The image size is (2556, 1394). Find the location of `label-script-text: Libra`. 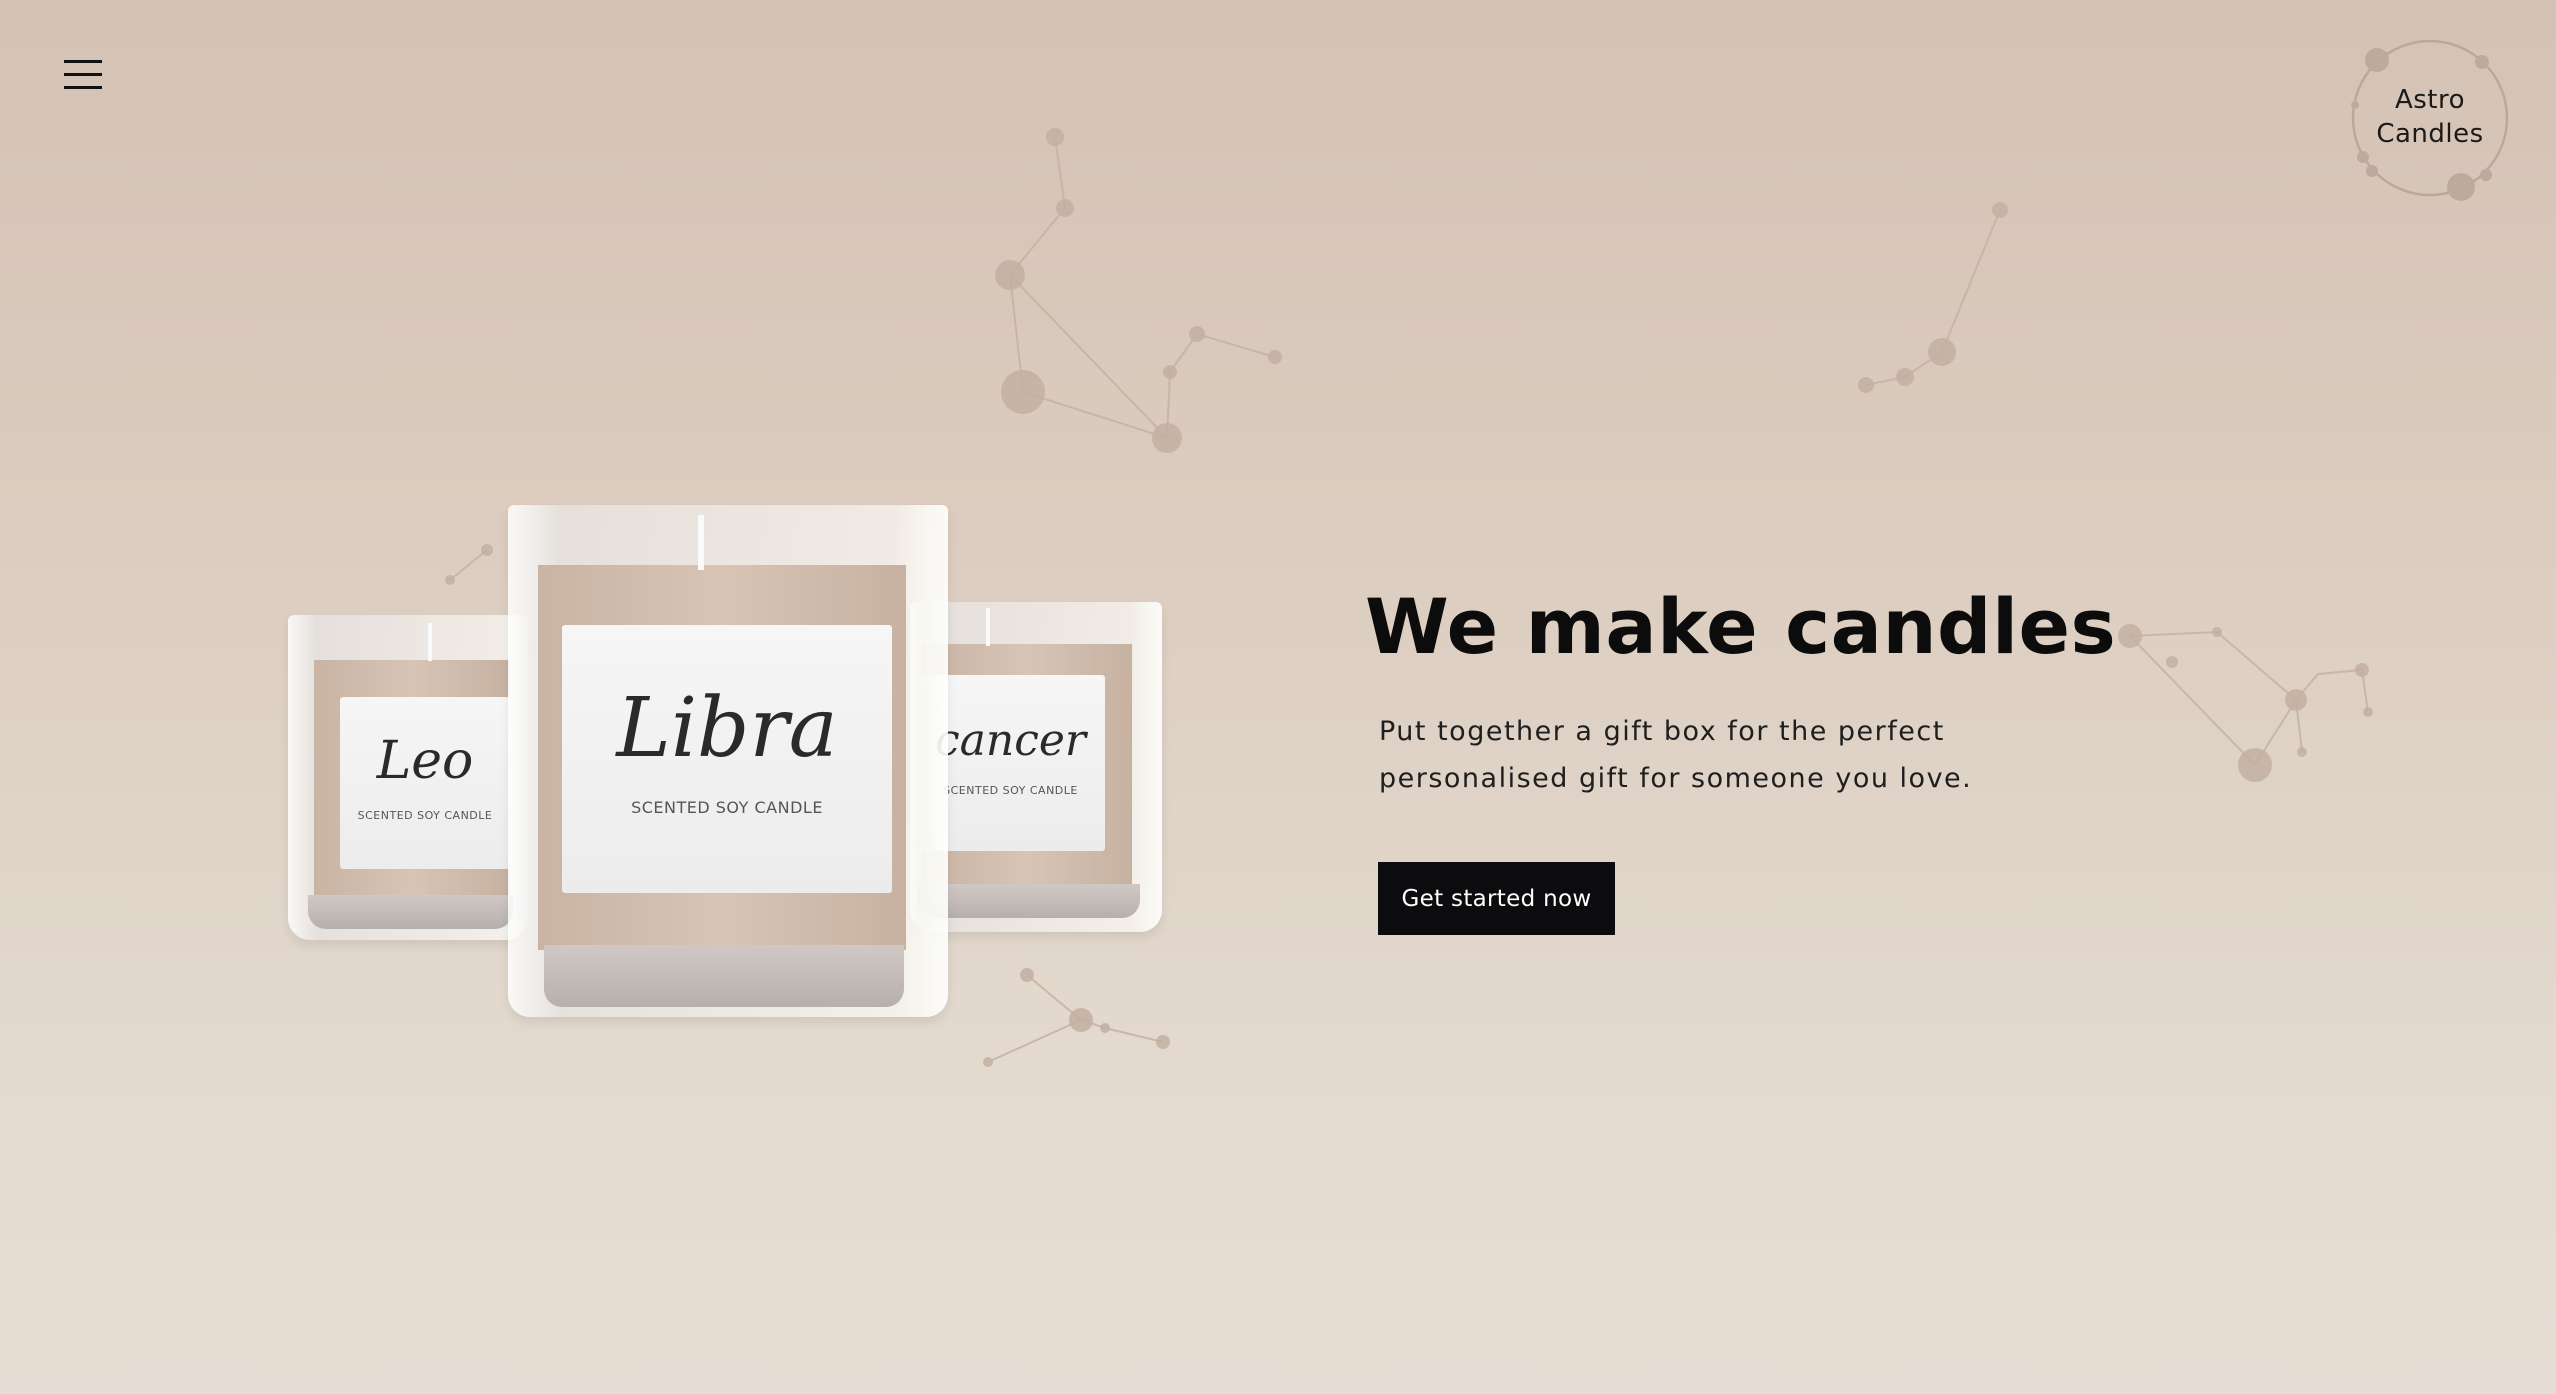

label-script-text: Libra is located at coordinates (727, 728).